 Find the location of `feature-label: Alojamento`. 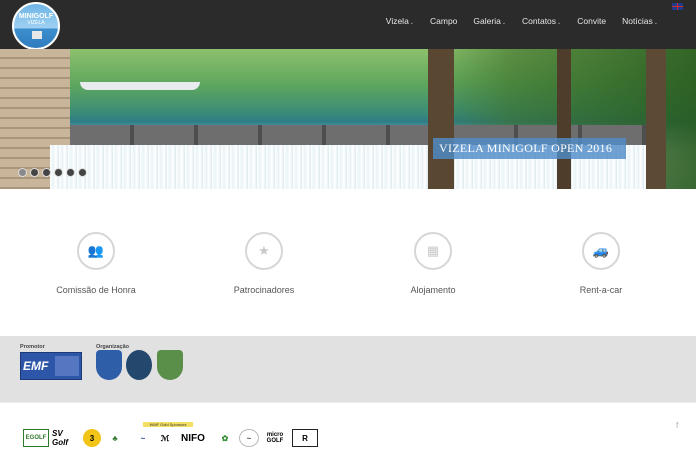

feature-label: Alojamento is located at coordinates (433, 290).